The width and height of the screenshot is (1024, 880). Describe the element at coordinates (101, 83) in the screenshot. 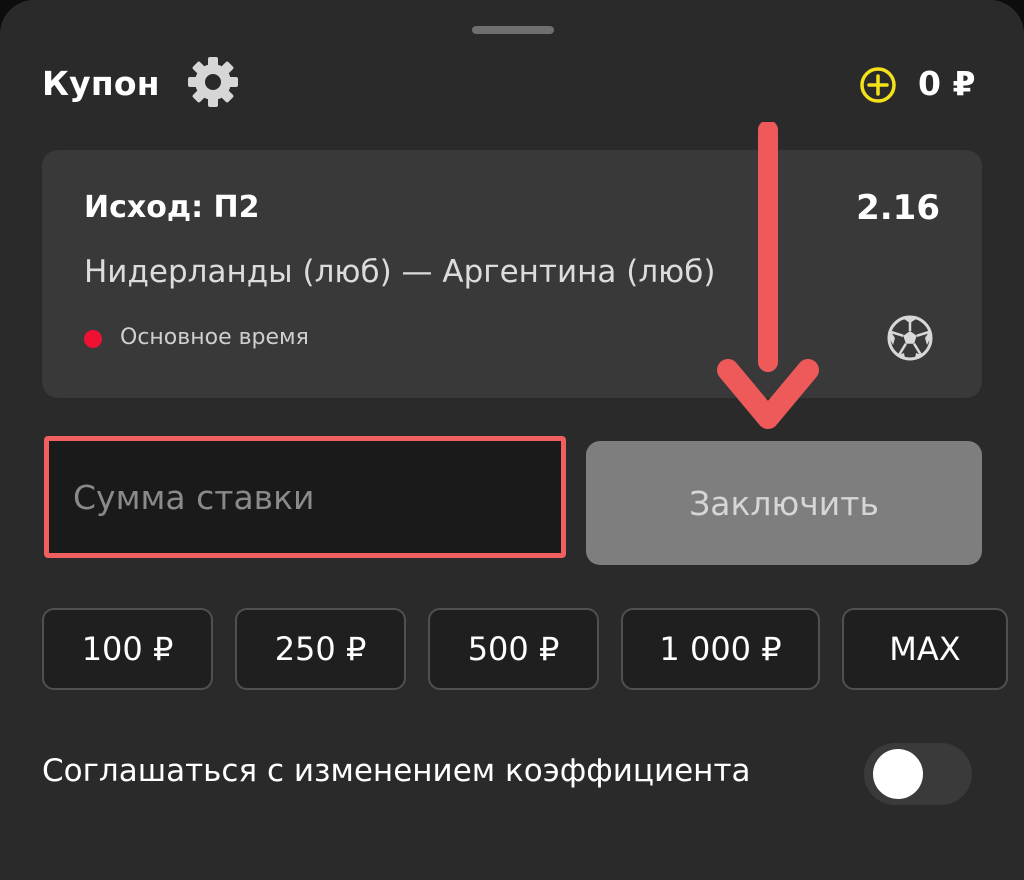

I see `coupon-title: Купон` at that location.